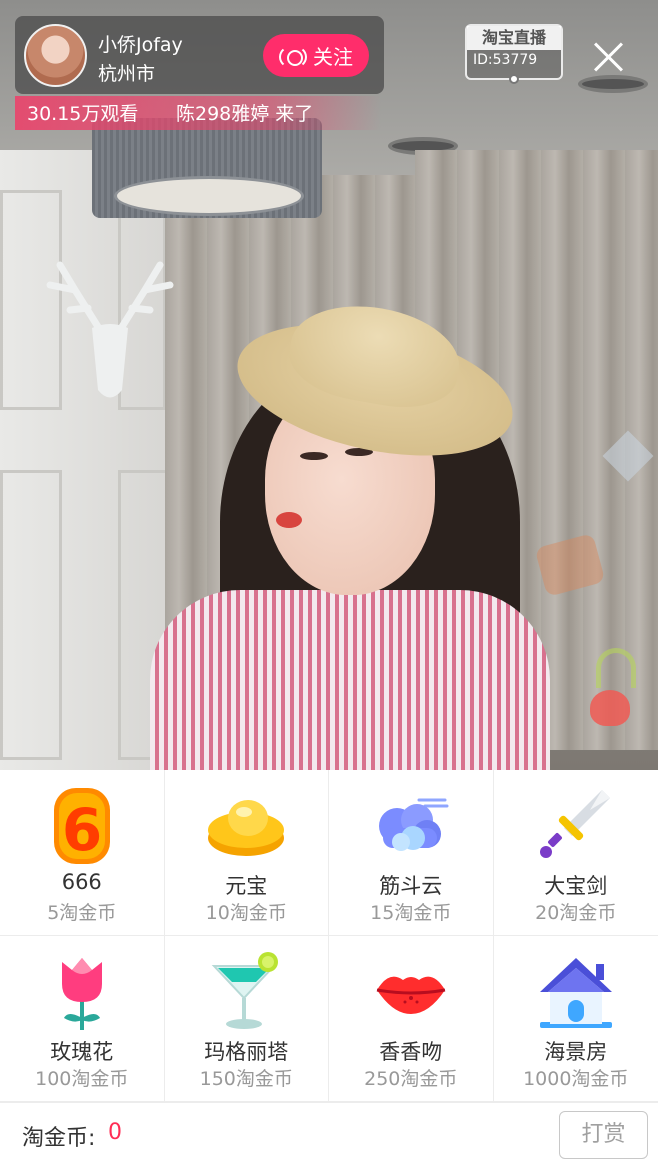  Describe the element at coordinates (246, 828) in the screenshot. I see `gold-ingot-icon` at that location.